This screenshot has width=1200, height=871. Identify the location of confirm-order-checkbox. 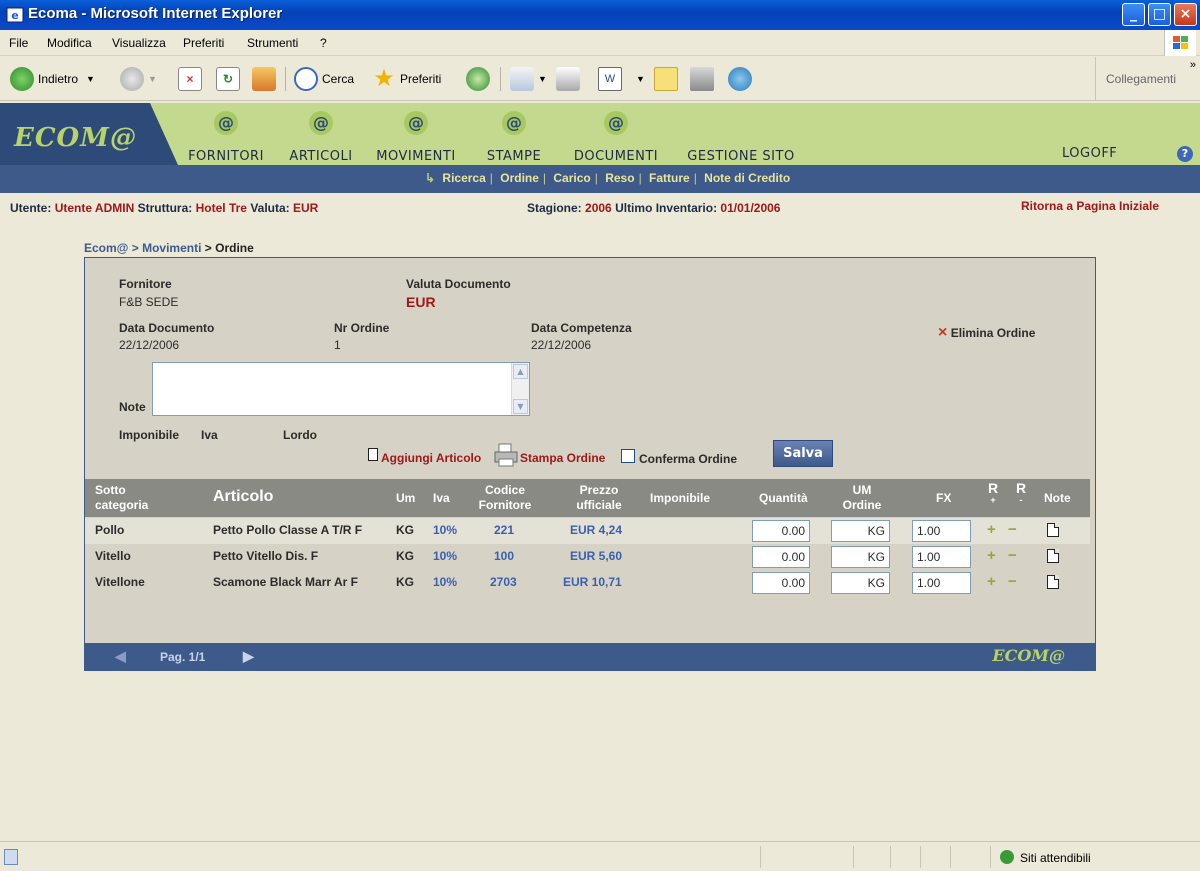
(628, 456).